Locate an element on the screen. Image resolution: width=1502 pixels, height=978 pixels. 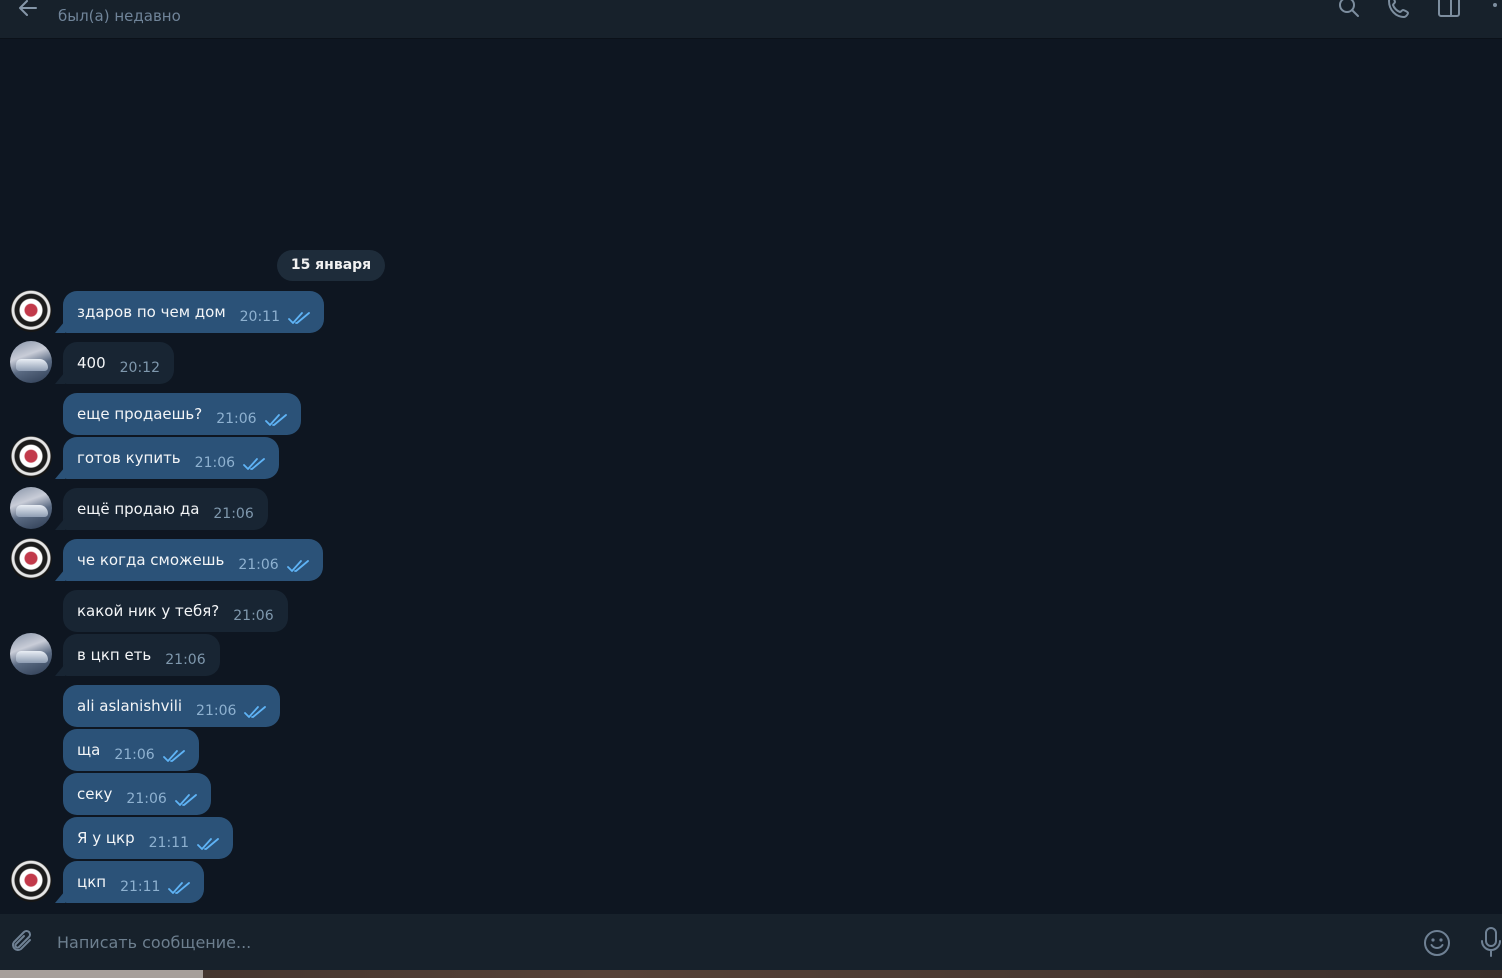
message-row: секу 21:06 is located at coordinates (137, 793).